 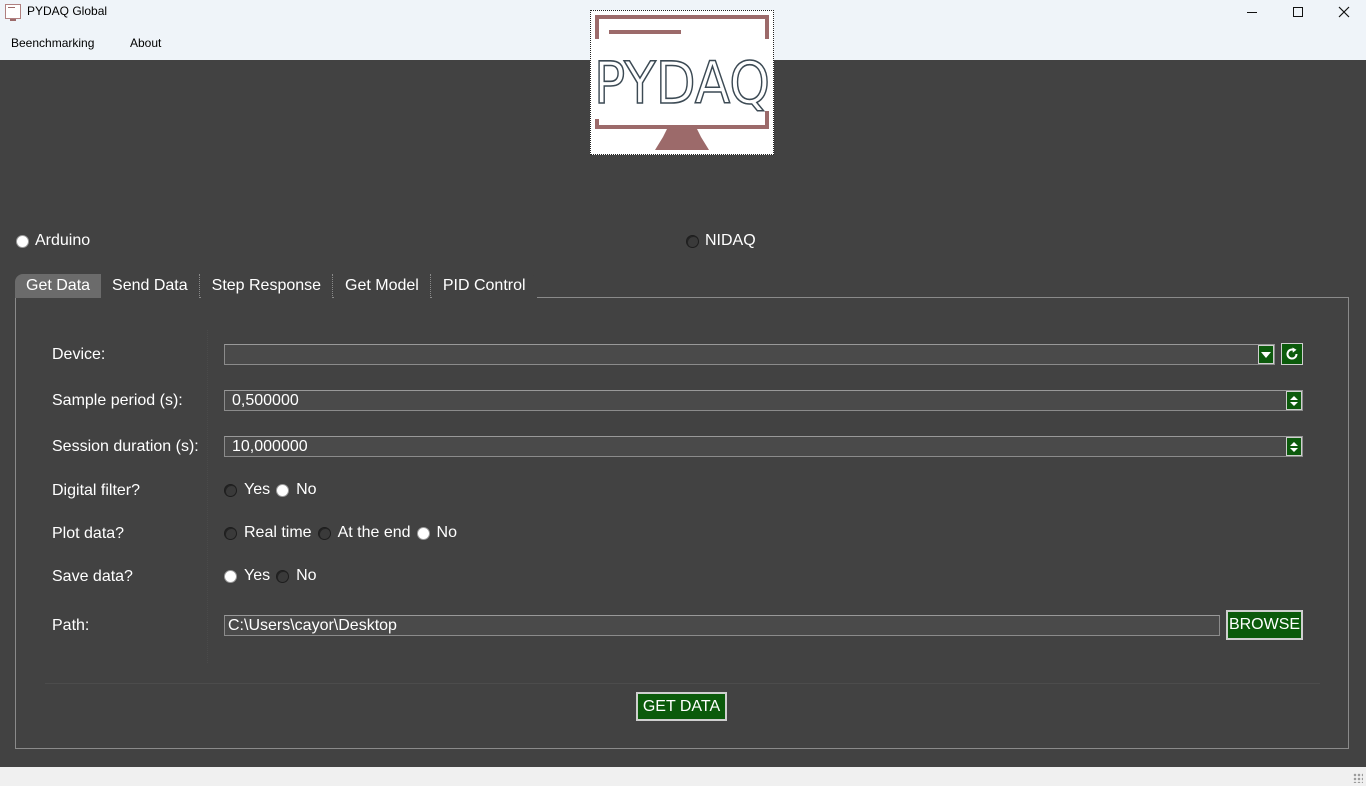 I want to click on path-value: C:\Users\cayor\Desktop, so click(x=312, y=625).